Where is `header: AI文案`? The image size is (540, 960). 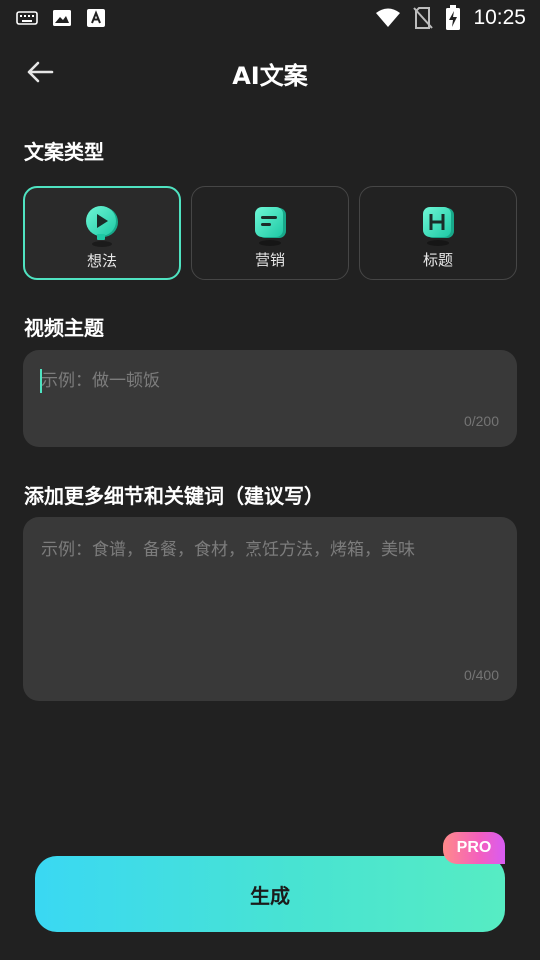 header: AI文案 is located at coordinates (270, 72).